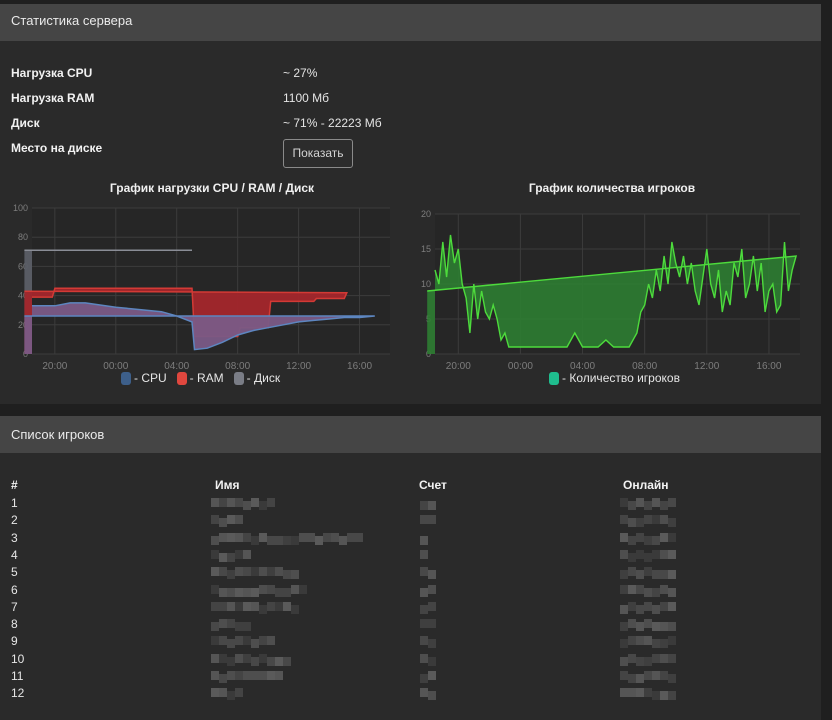 This screenshot has height=720, width=832. Describe the element at coordinates (23, 237) in the screenshot. I see `y-tick-label: 80` at that location.